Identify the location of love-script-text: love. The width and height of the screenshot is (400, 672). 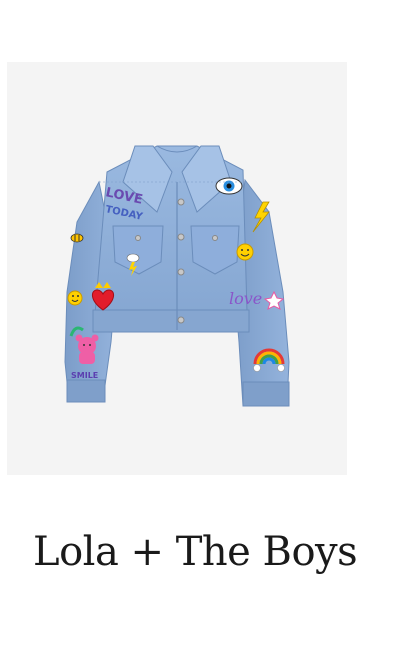
(245, 298).